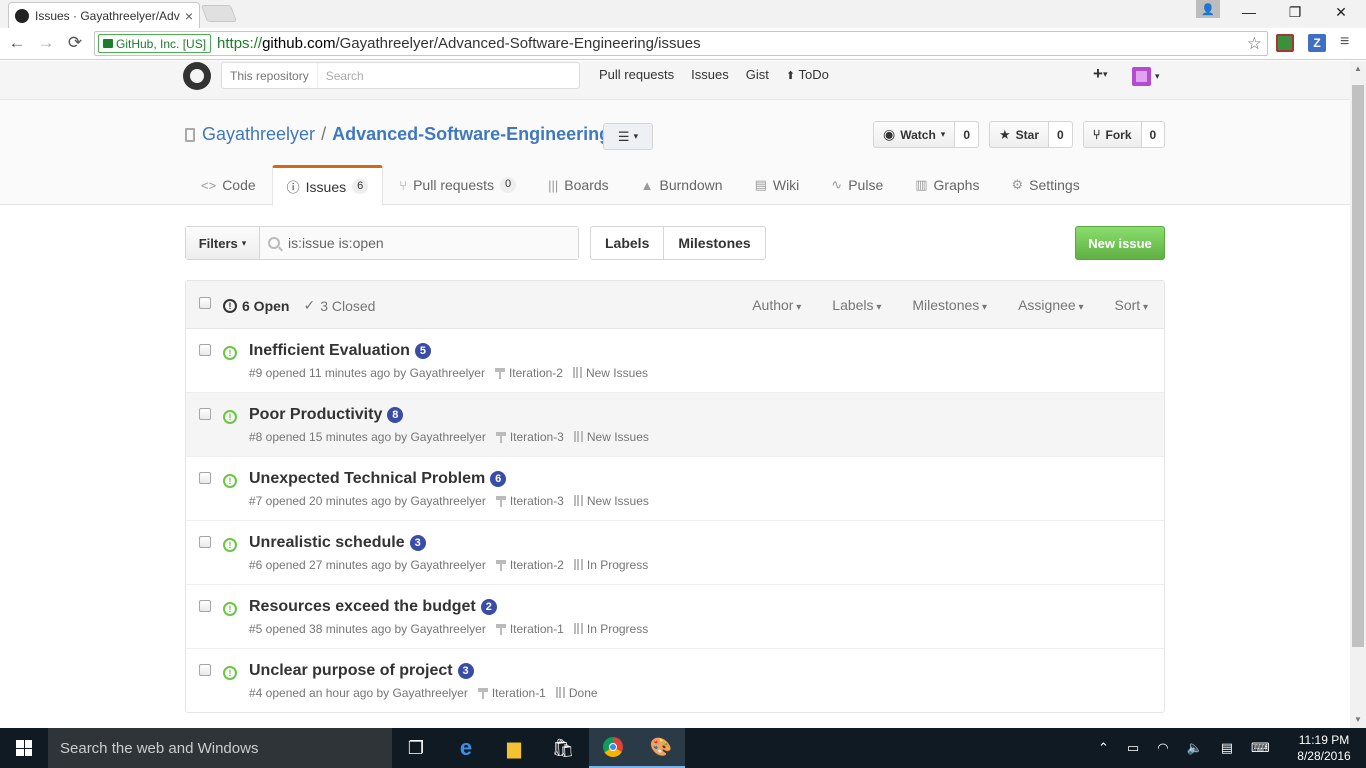  Describe the element at coordinates (341, 76) in the screenshot. I see `search-input: Search` at that location.